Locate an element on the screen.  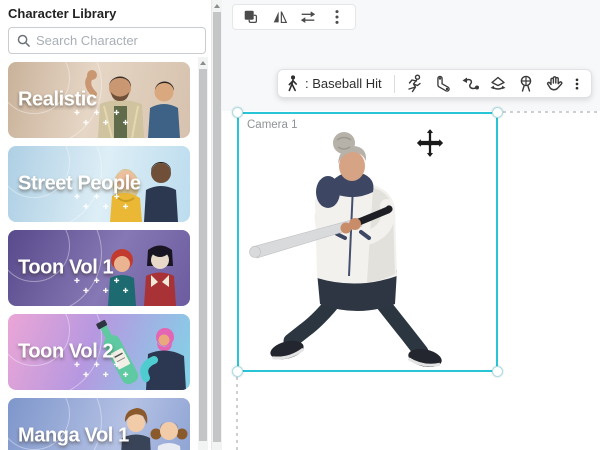
realistic-pack-art is located at coordinates (132, 104).